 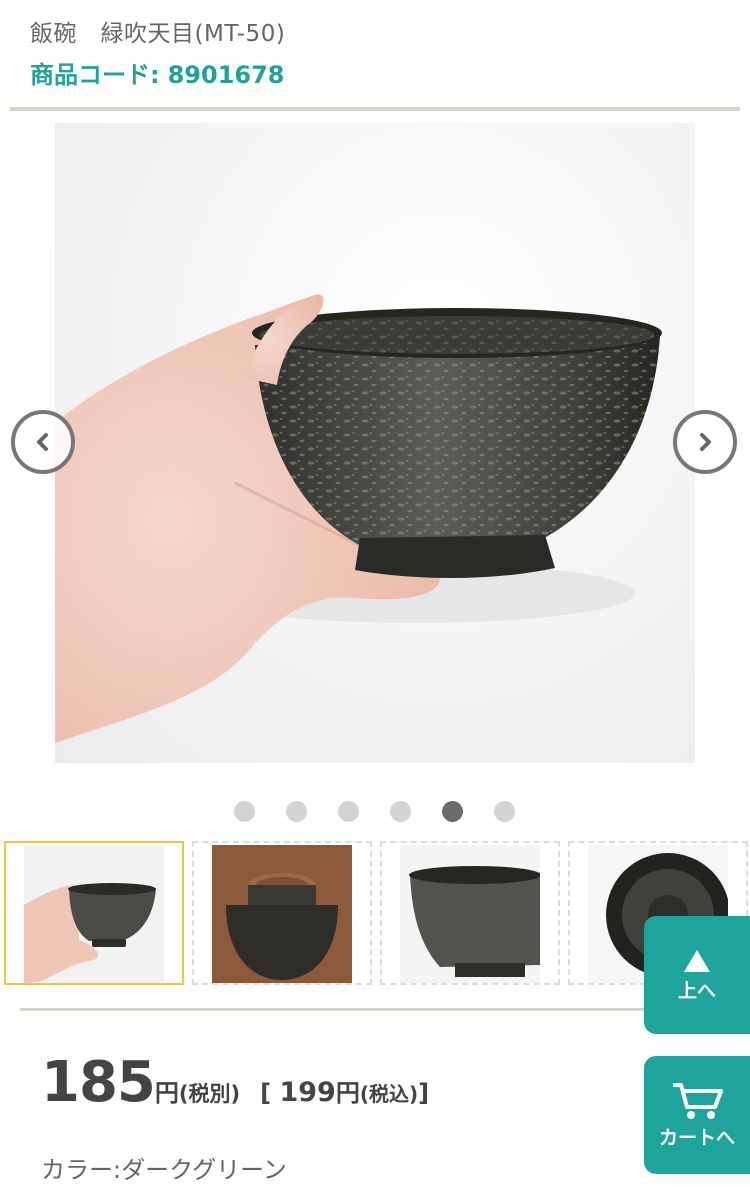 I want to click on price-incl-amount: 199, so click(x=307, y=1092).